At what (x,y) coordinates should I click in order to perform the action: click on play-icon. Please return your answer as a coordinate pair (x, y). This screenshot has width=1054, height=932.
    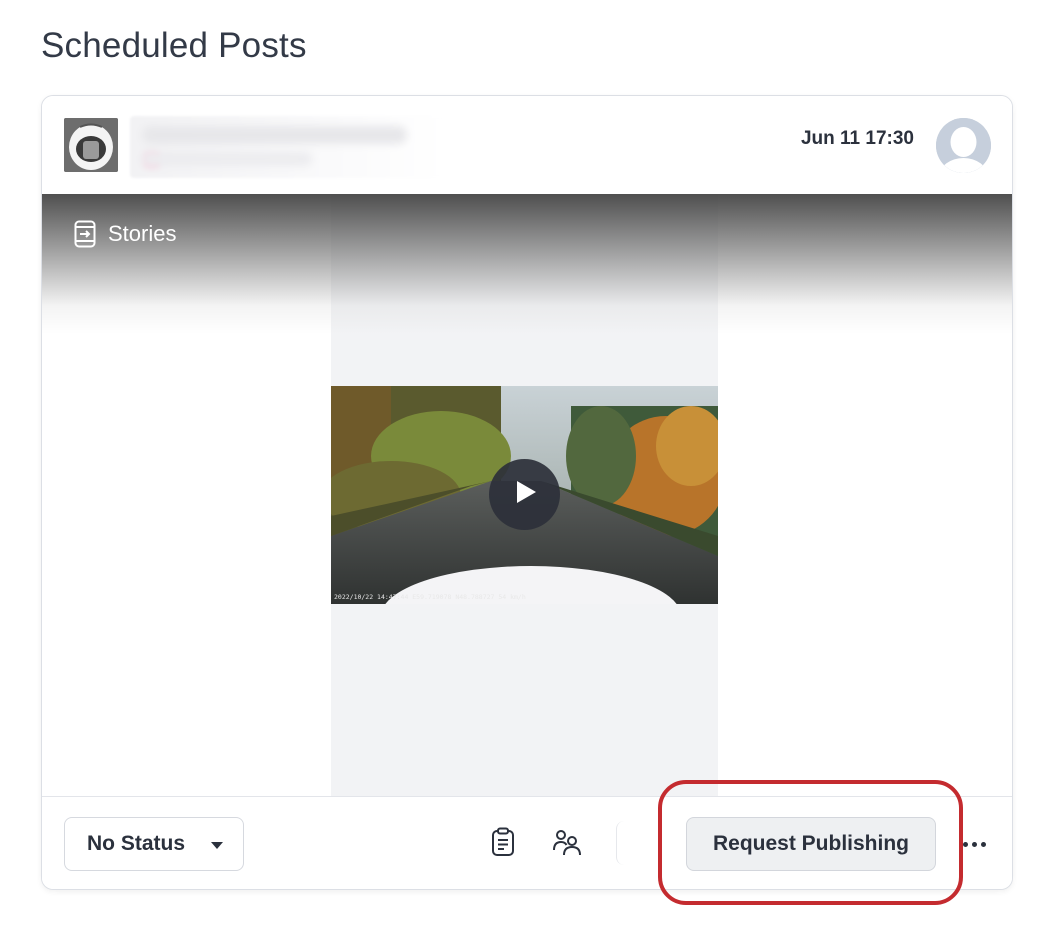
    Looking at the image, I should click on (525, 494).